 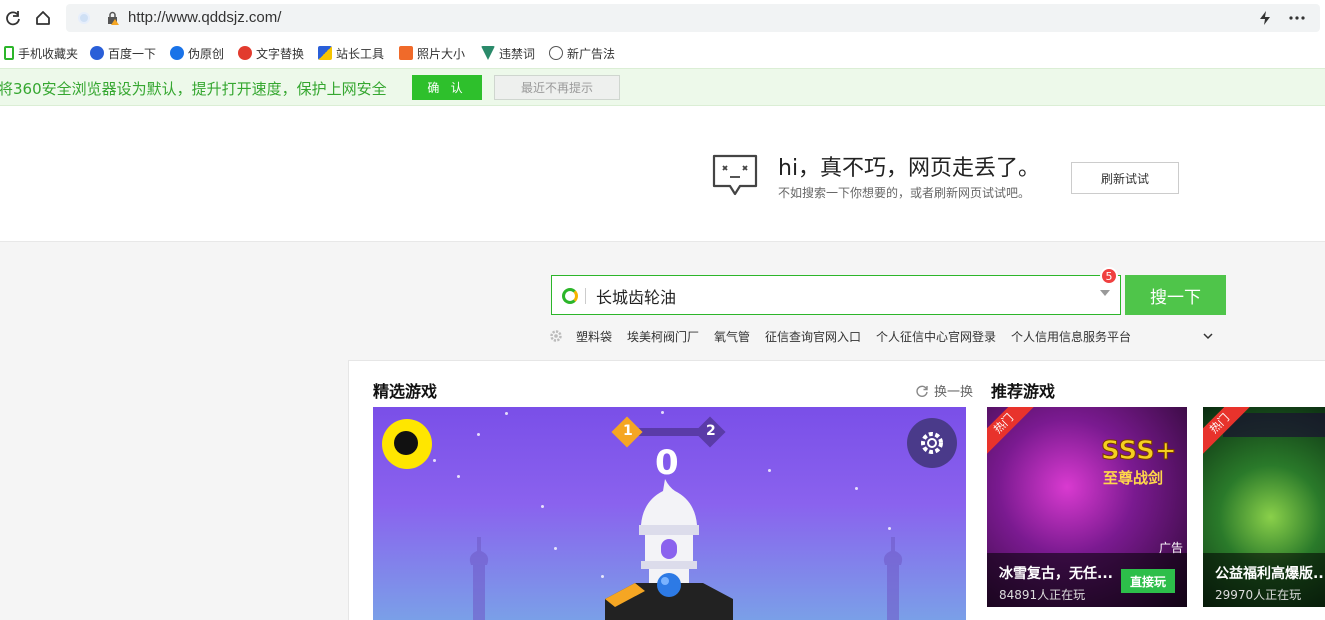 What do you see at coordinates (628, 431) in the screenshot?
I see `level-current-label: 1` at bounding box center [628, 431].